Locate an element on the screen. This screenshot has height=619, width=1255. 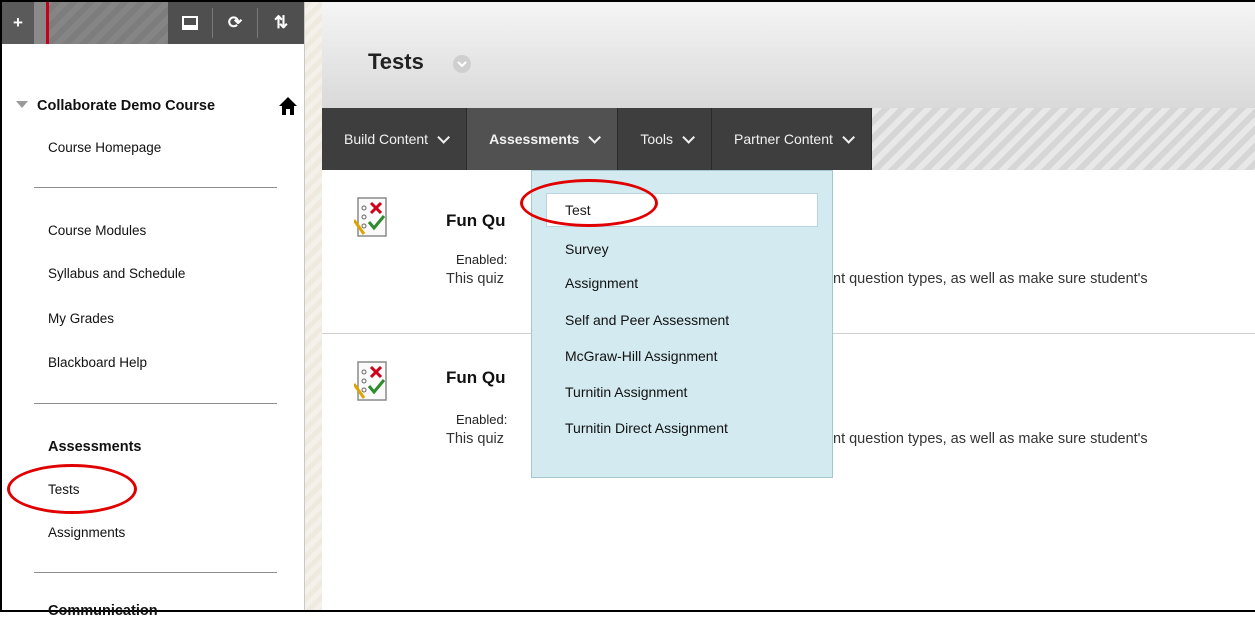
menu-item-turnitin-assignment: Turnitin Assignment is located at coordinates (626, 392).